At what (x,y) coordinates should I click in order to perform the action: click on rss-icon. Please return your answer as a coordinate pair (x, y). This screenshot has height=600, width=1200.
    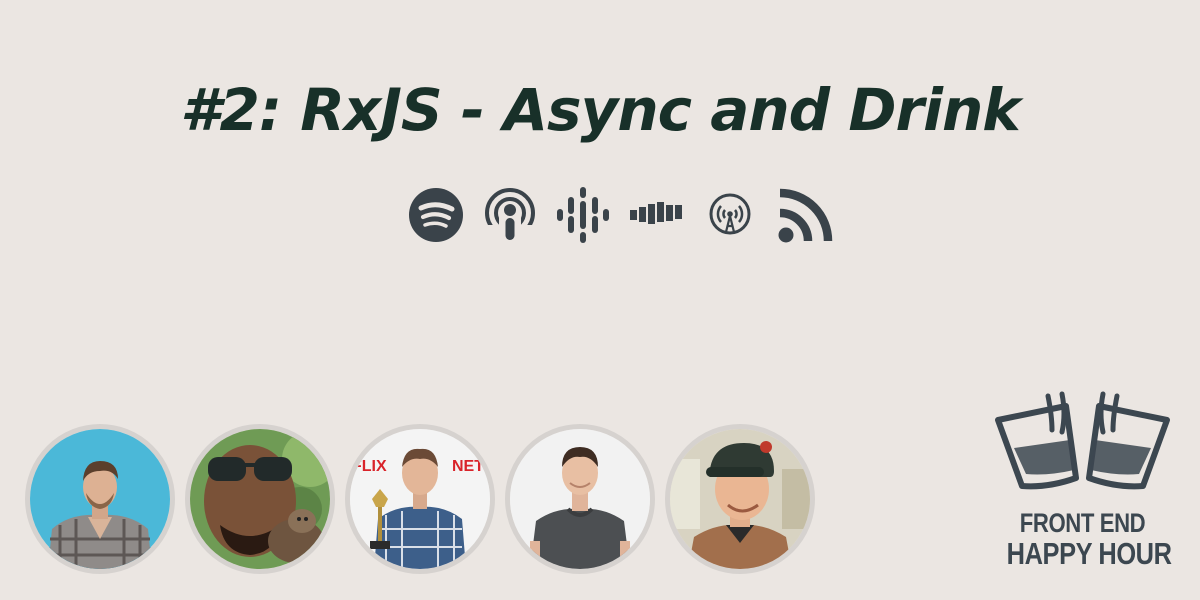
    Looking at the image, I should click on (805, 215).